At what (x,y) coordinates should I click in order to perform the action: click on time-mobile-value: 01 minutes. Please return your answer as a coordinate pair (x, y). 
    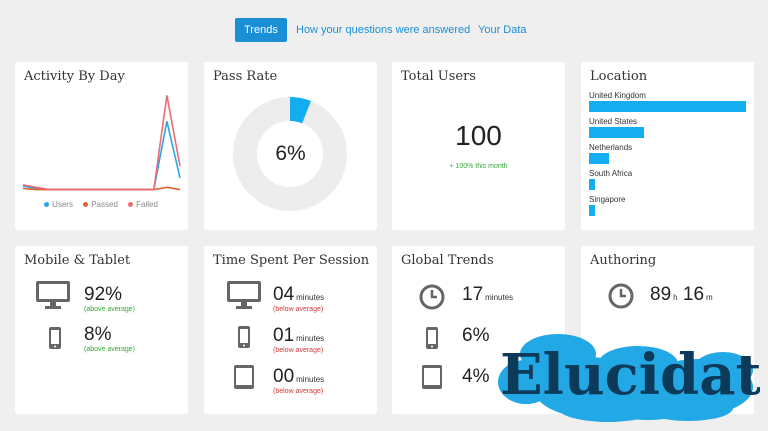
    Looking at the image, I should click on (298, 336).